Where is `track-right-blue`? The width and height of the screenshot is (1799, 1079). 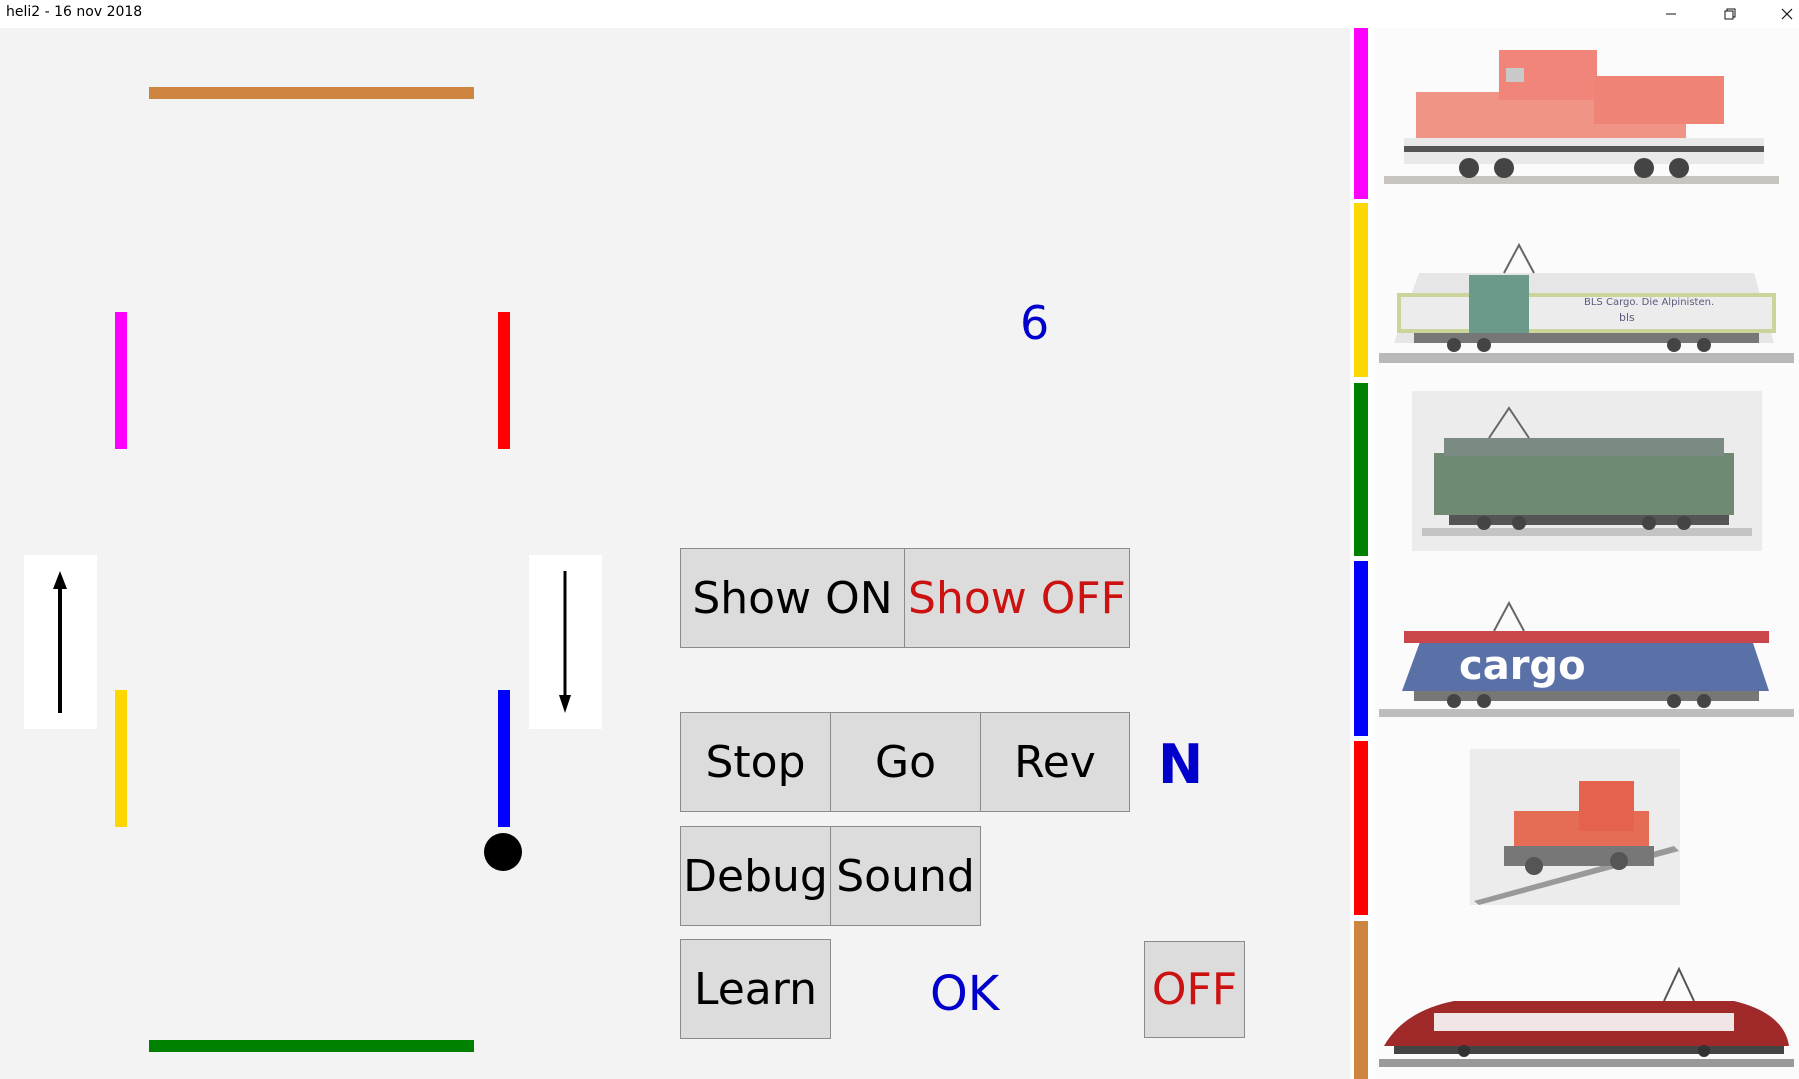
track-right-blue is located at coordinates (504, 758).